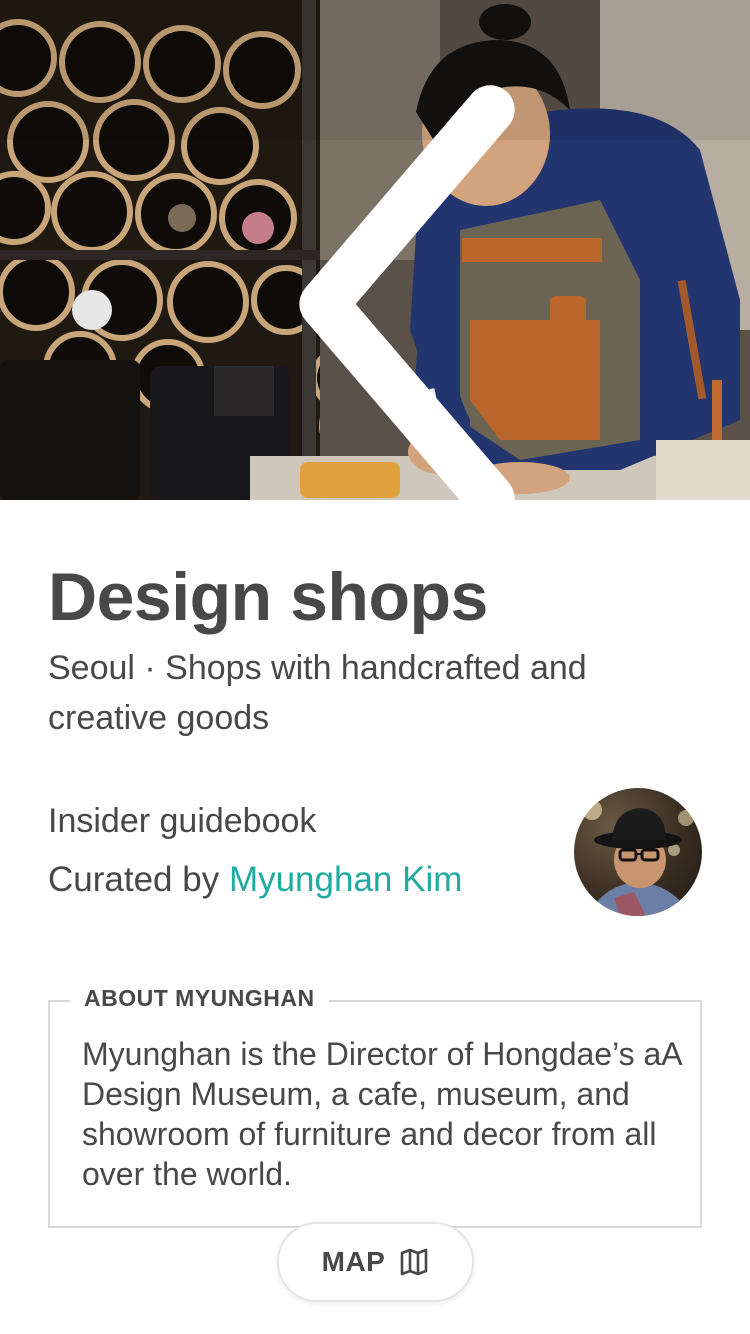 The image size is (750, 1334). I want to click on curated-by-line: Curated by Myunghan Kim, so click(255, 880).